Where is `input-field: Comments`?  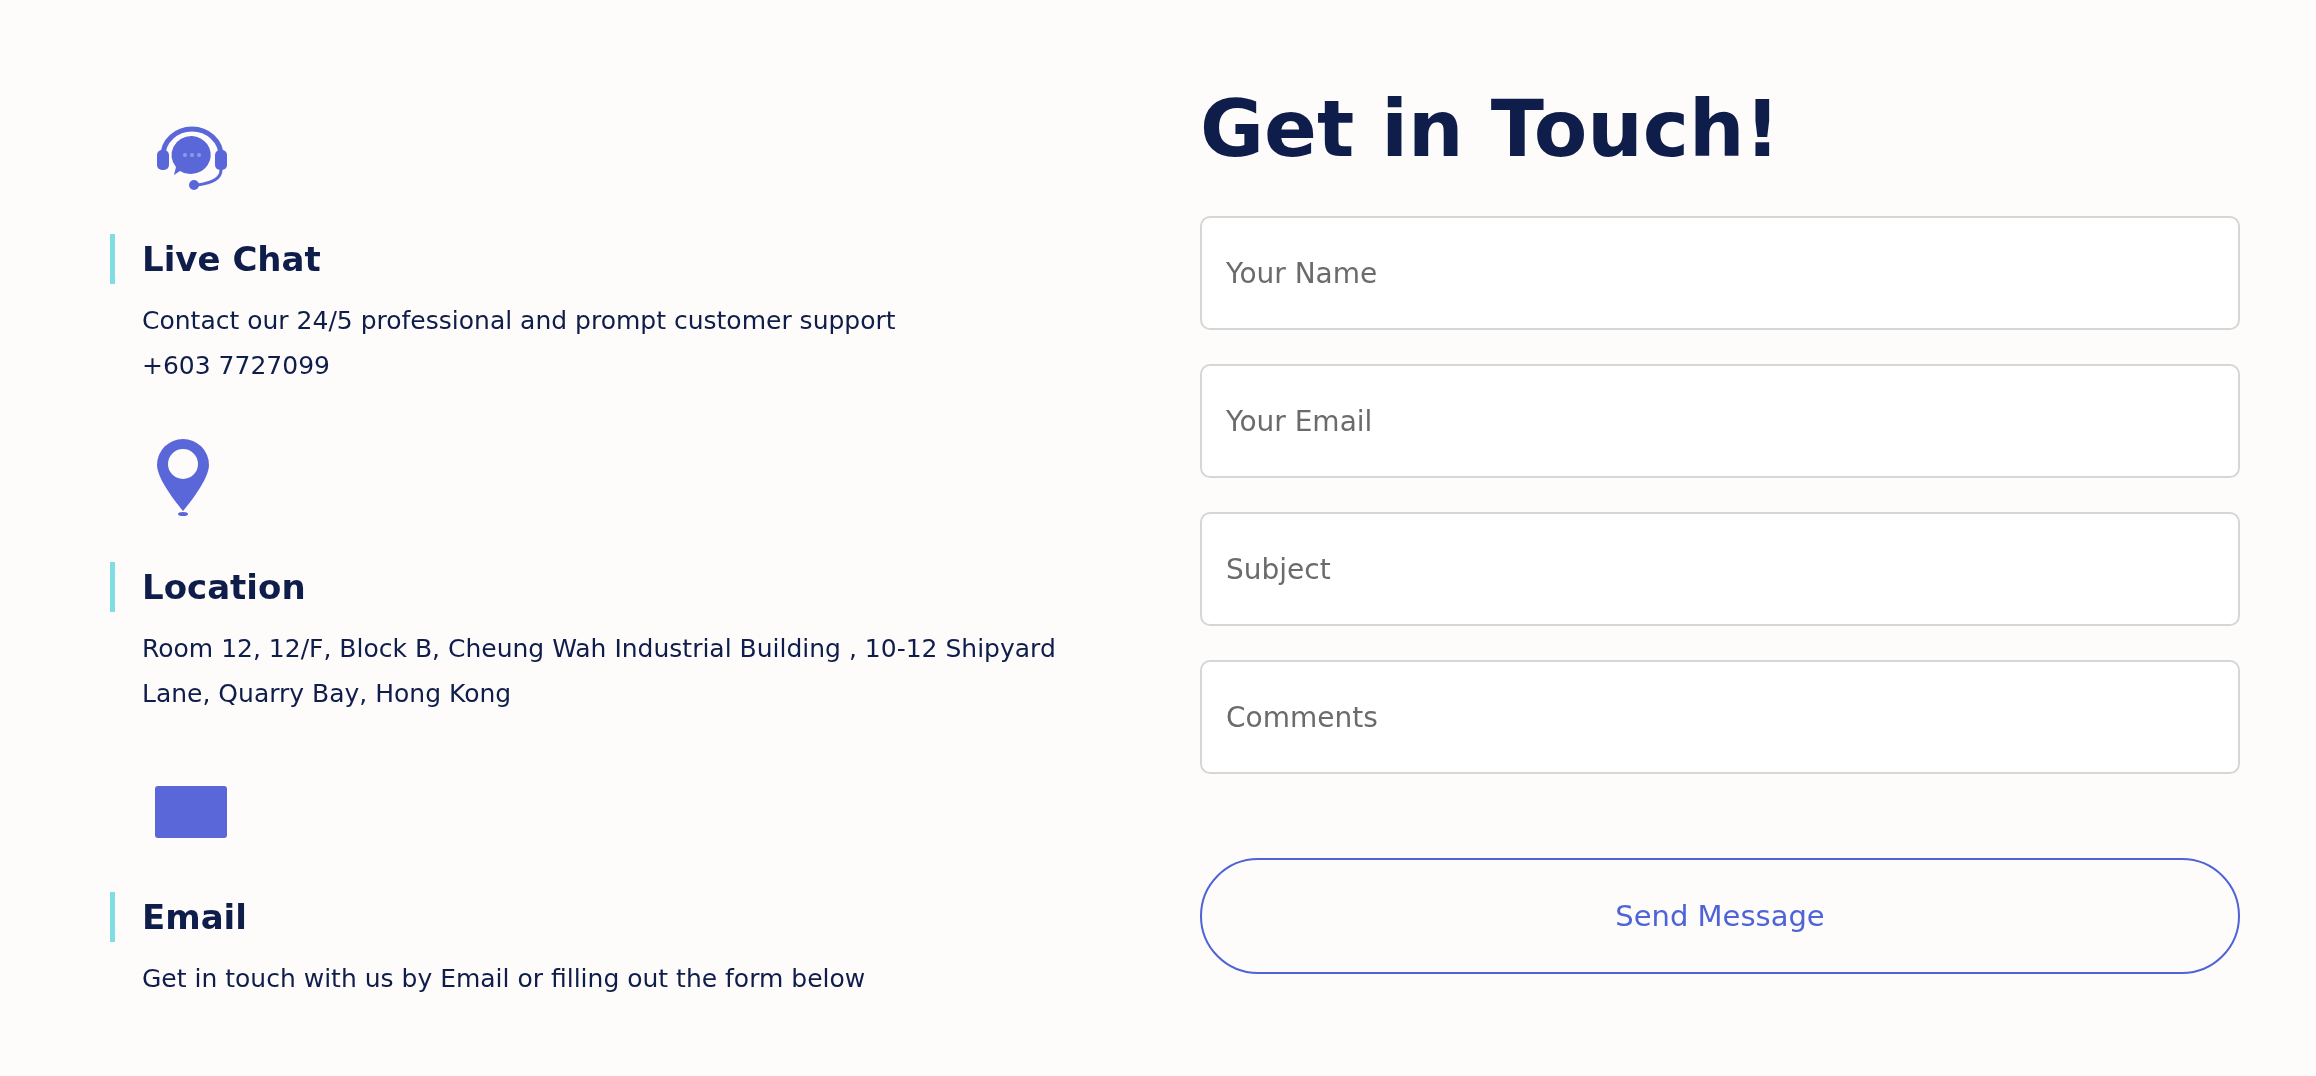
input-field: Comments is located at coordinates (1720, 717).